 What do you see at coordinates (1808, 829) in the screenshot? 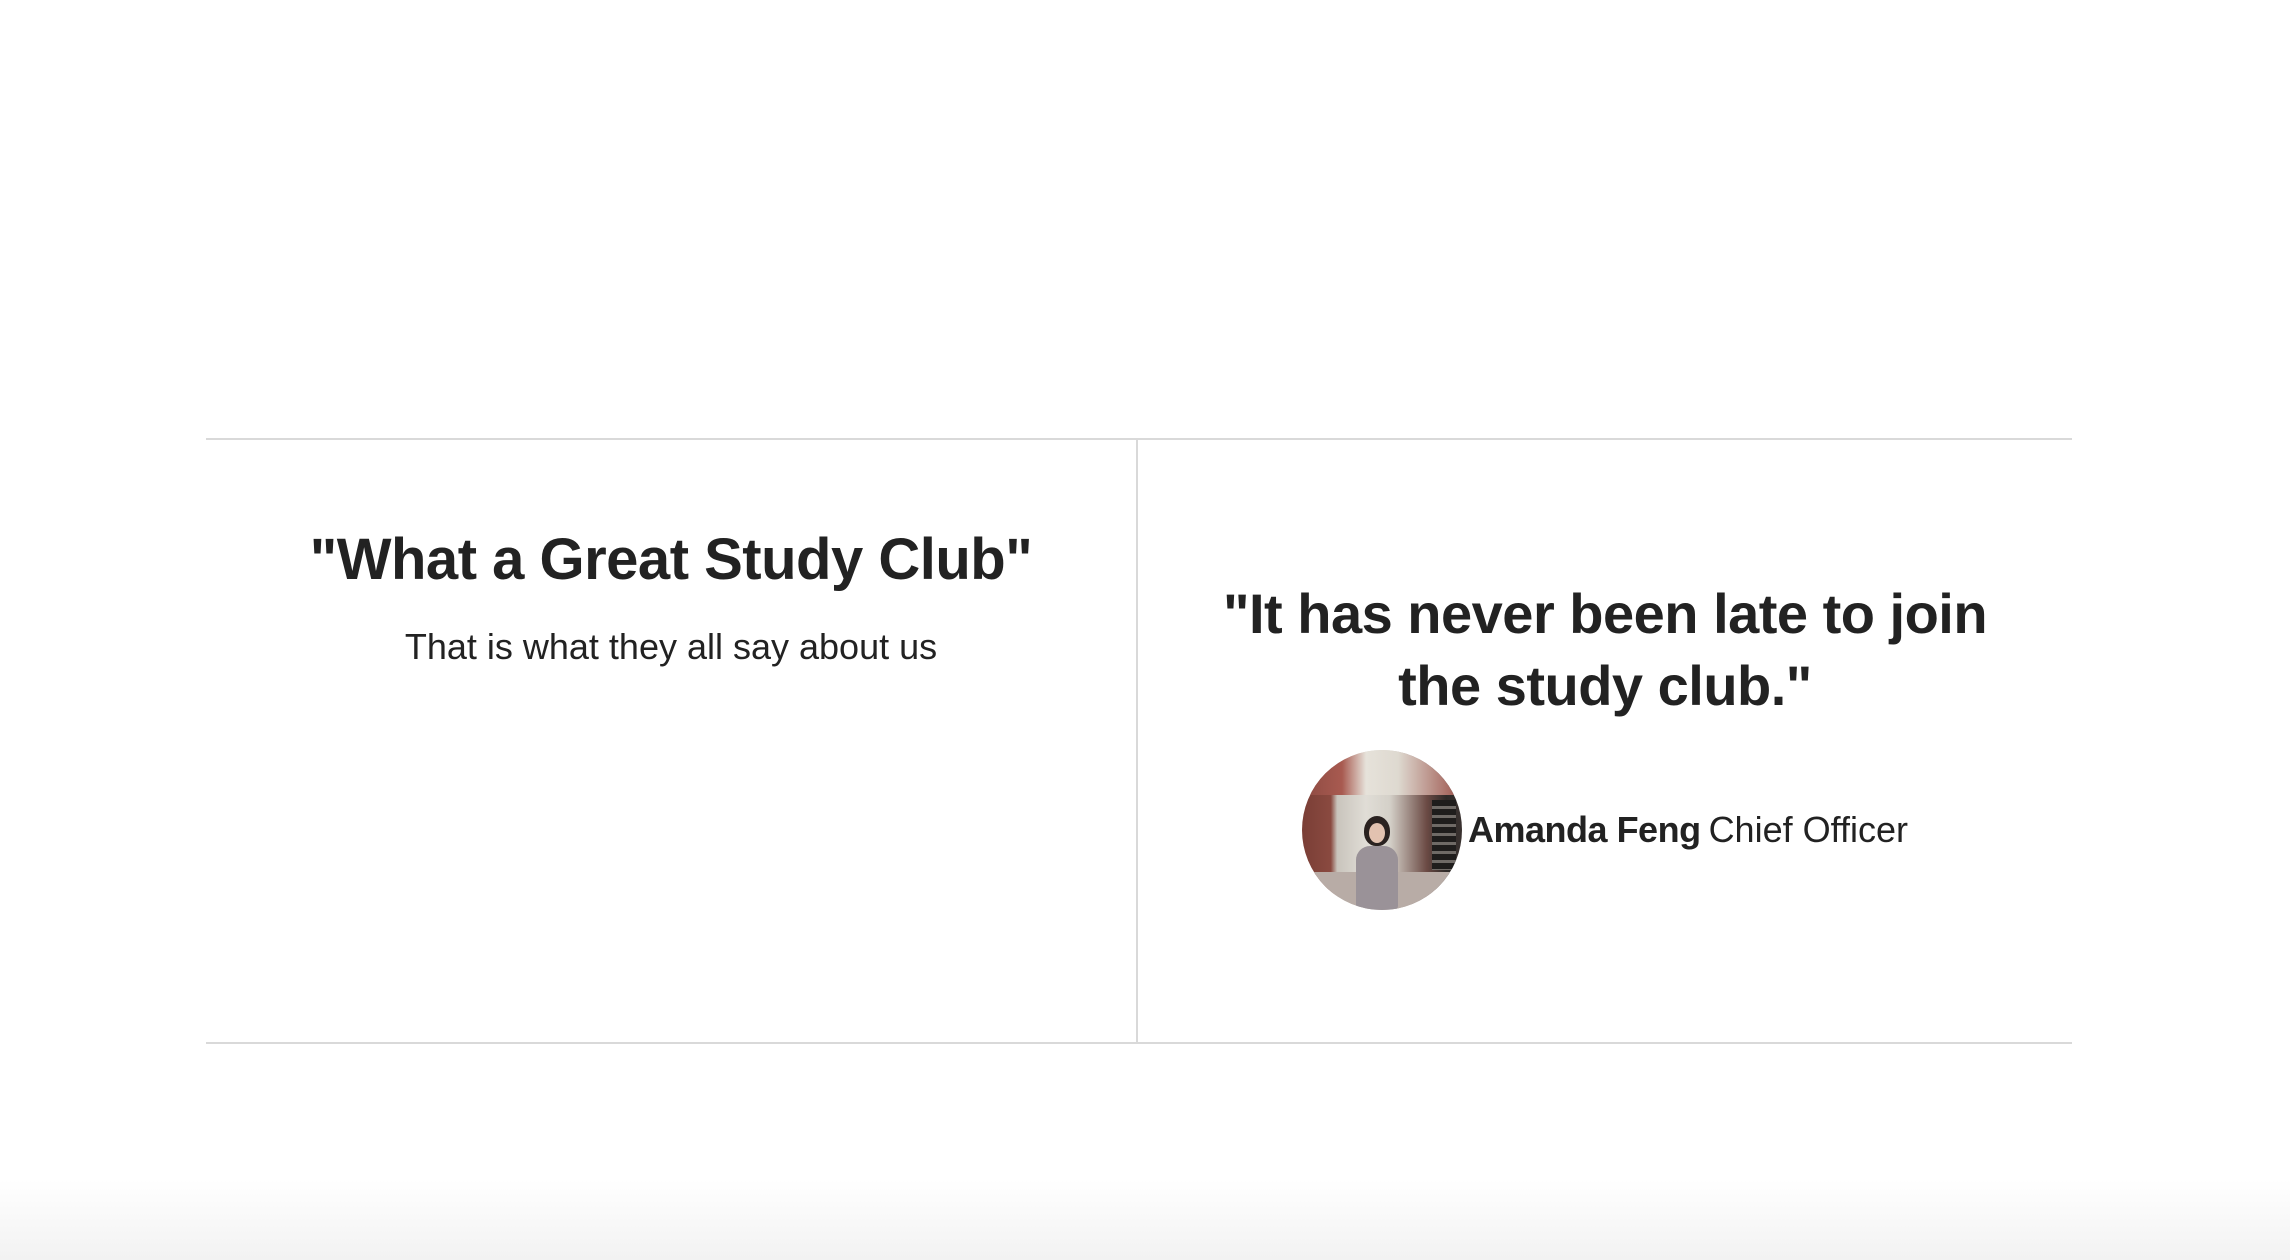
I see `author-role: Chief Officer` at bounding box center [1808, 829].